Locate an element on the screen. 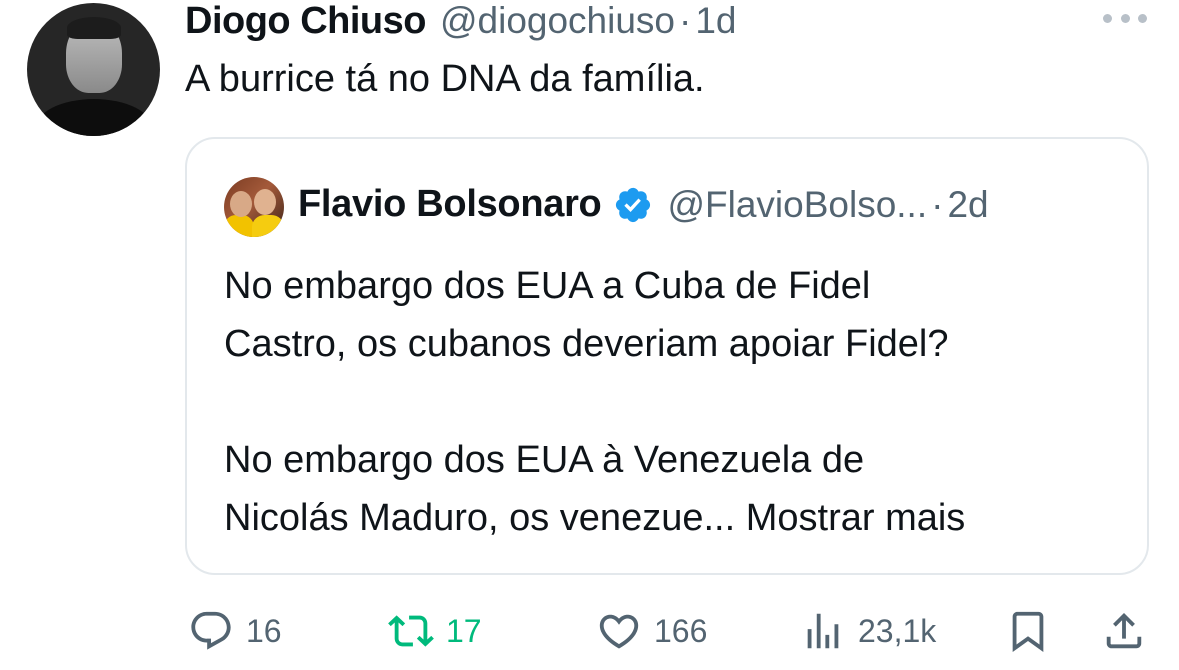  reply-count: 16 is located at coordinates (264, 630).